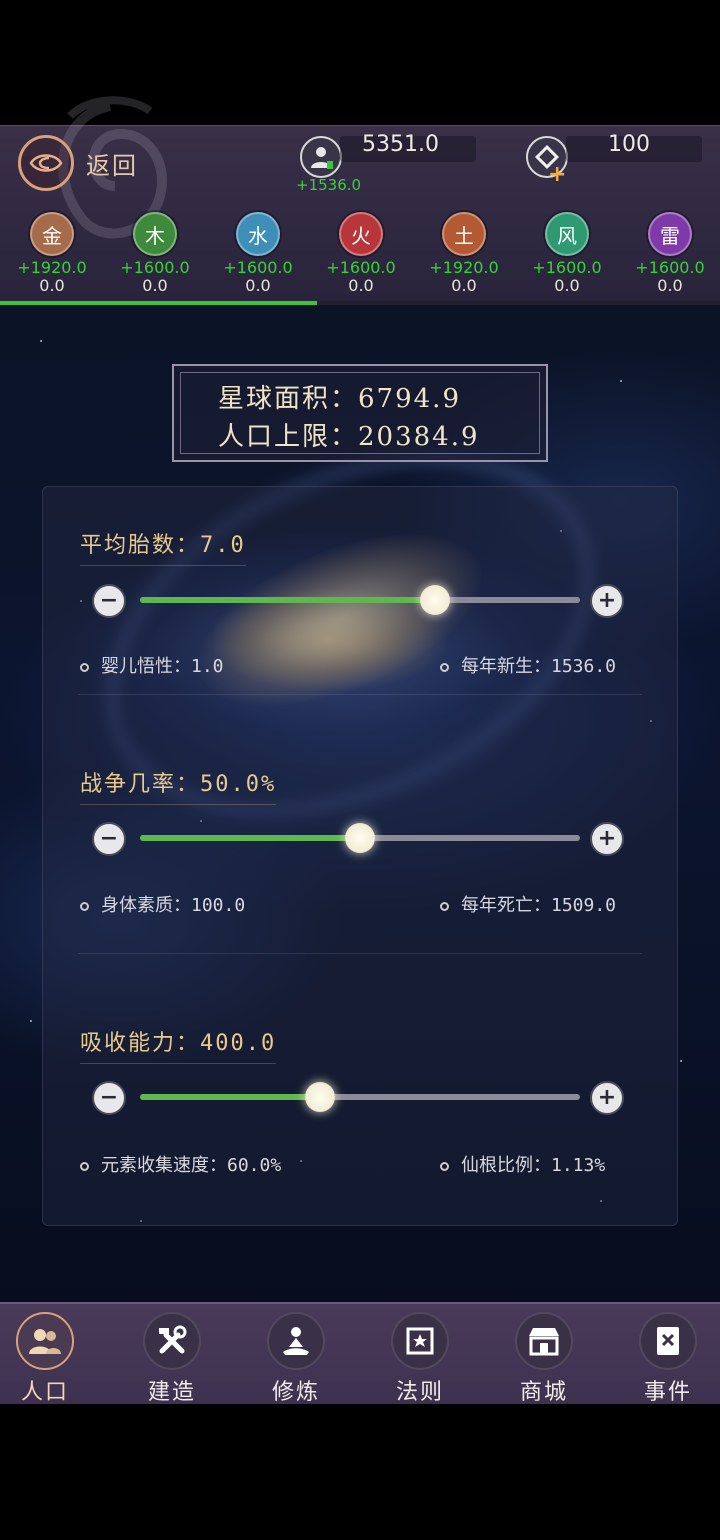 This screenshot has height=1540, width=720. I want to click on info-right: 每年死亡：1509.0, so click(528, 904).